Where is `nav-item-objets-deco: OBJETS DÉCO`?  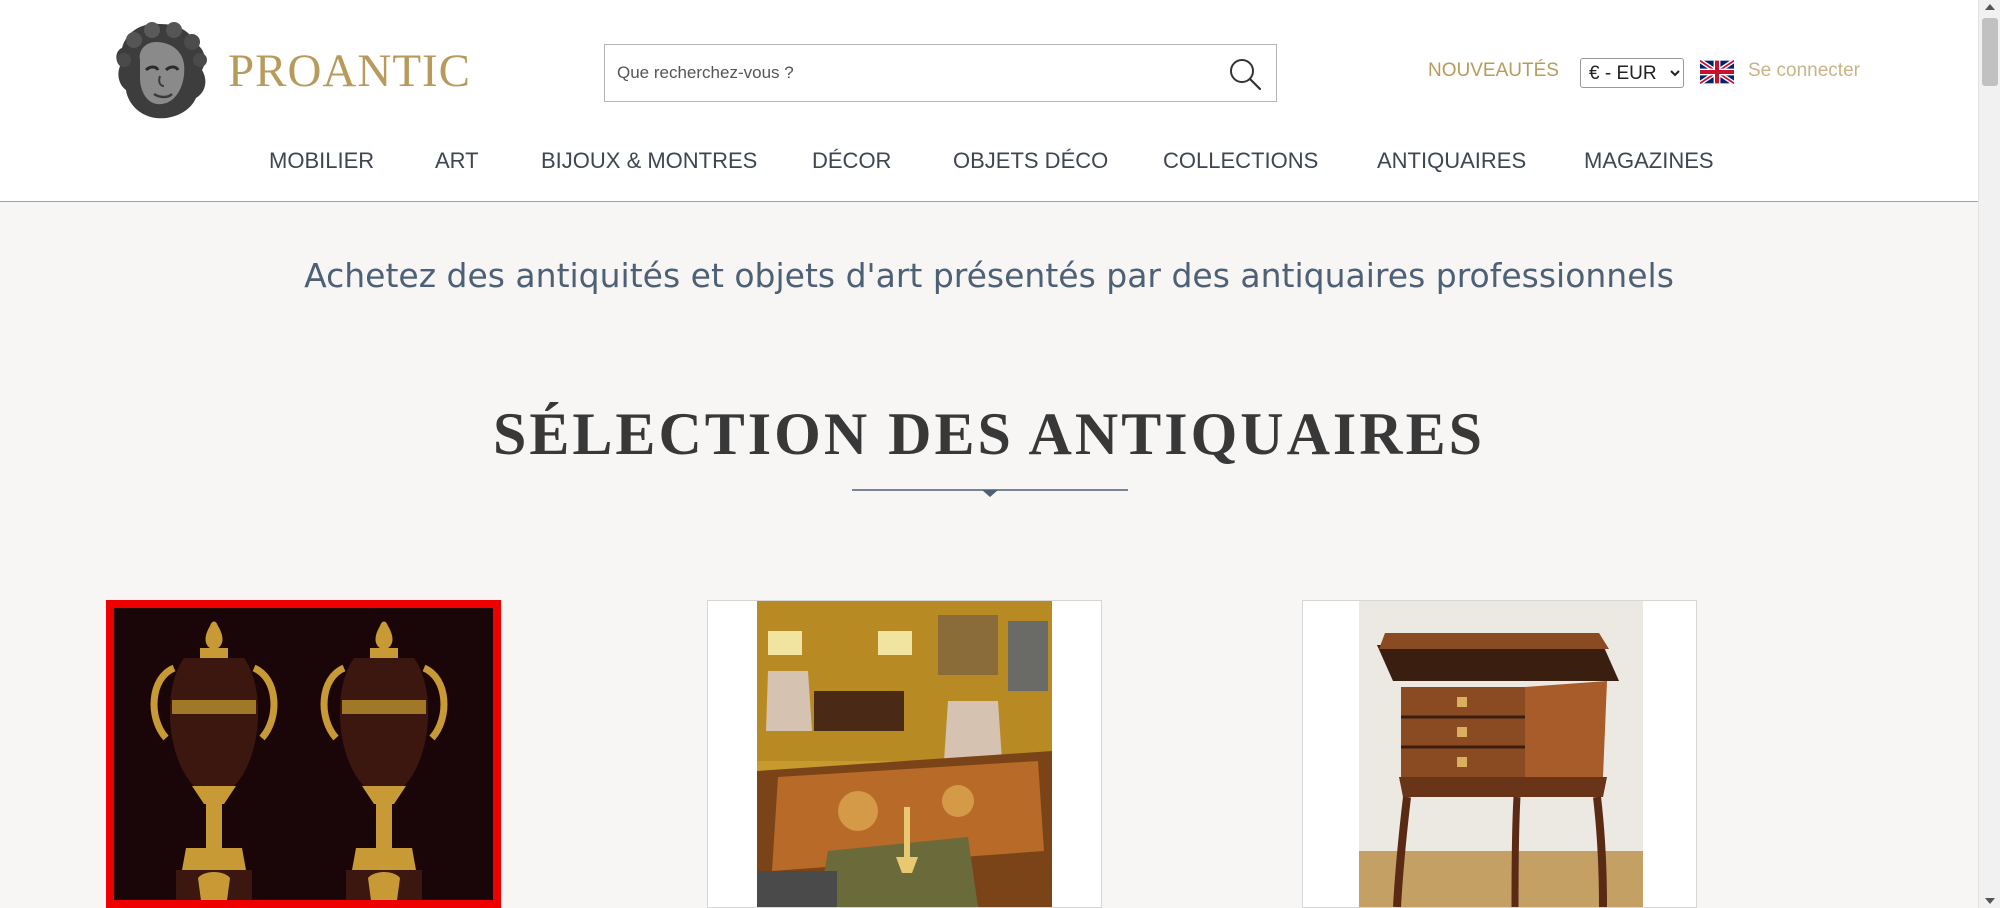
nav-item-objets-deco: OBJETS DÉCO is located at coordinates (1030, 161).